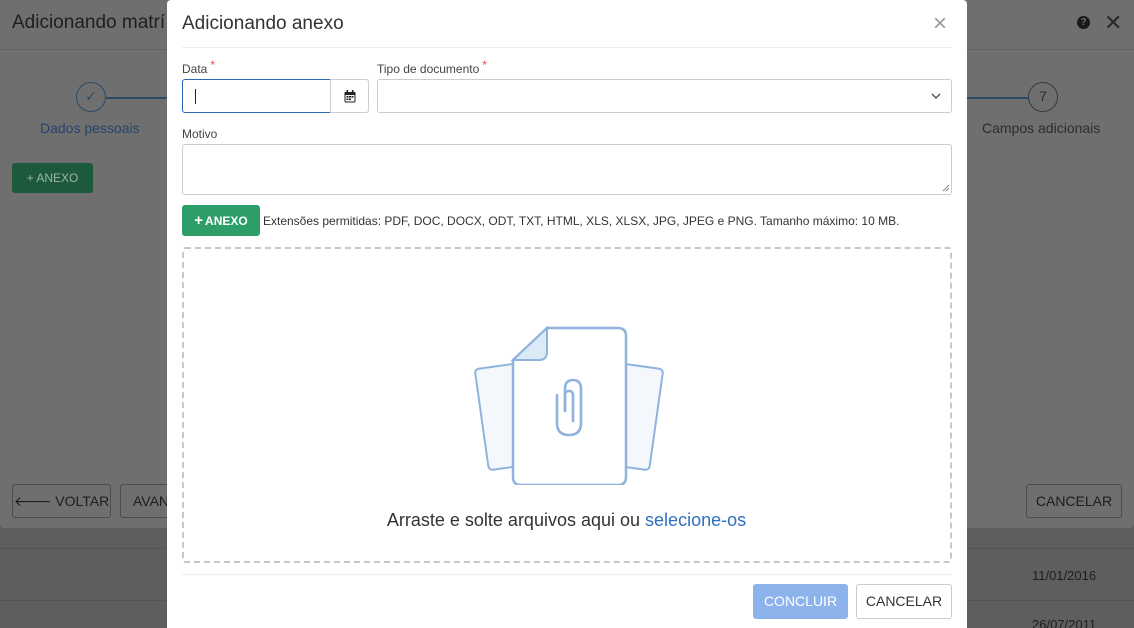 The image size is (1134, 628). I want to click on calendar-button, so click(349, 96).